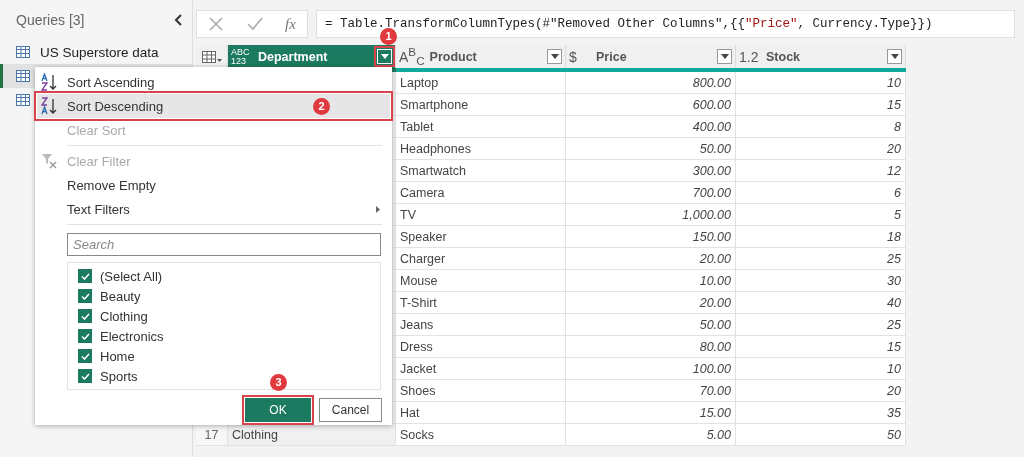  What do you see at coordinates (897, 126) in the screenshot?
I see `table-cell: 8` at bounding box center [897, 126].